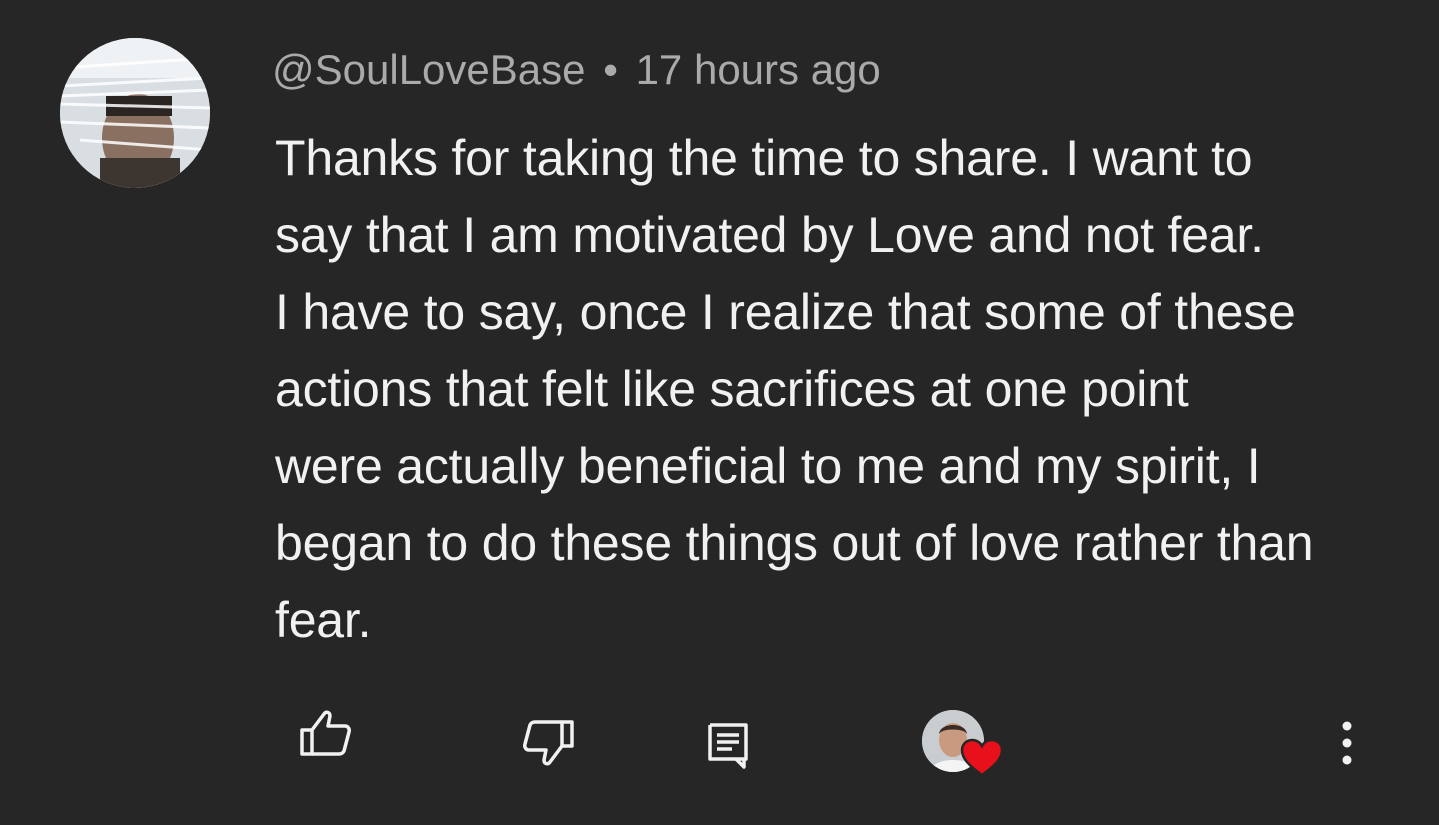 The width and height of the screenshot is (1439, 825). Describe the element at coordinates (758, 69) in the screenshot. I see `comment-timestamp: 17 hours ago` at that location.